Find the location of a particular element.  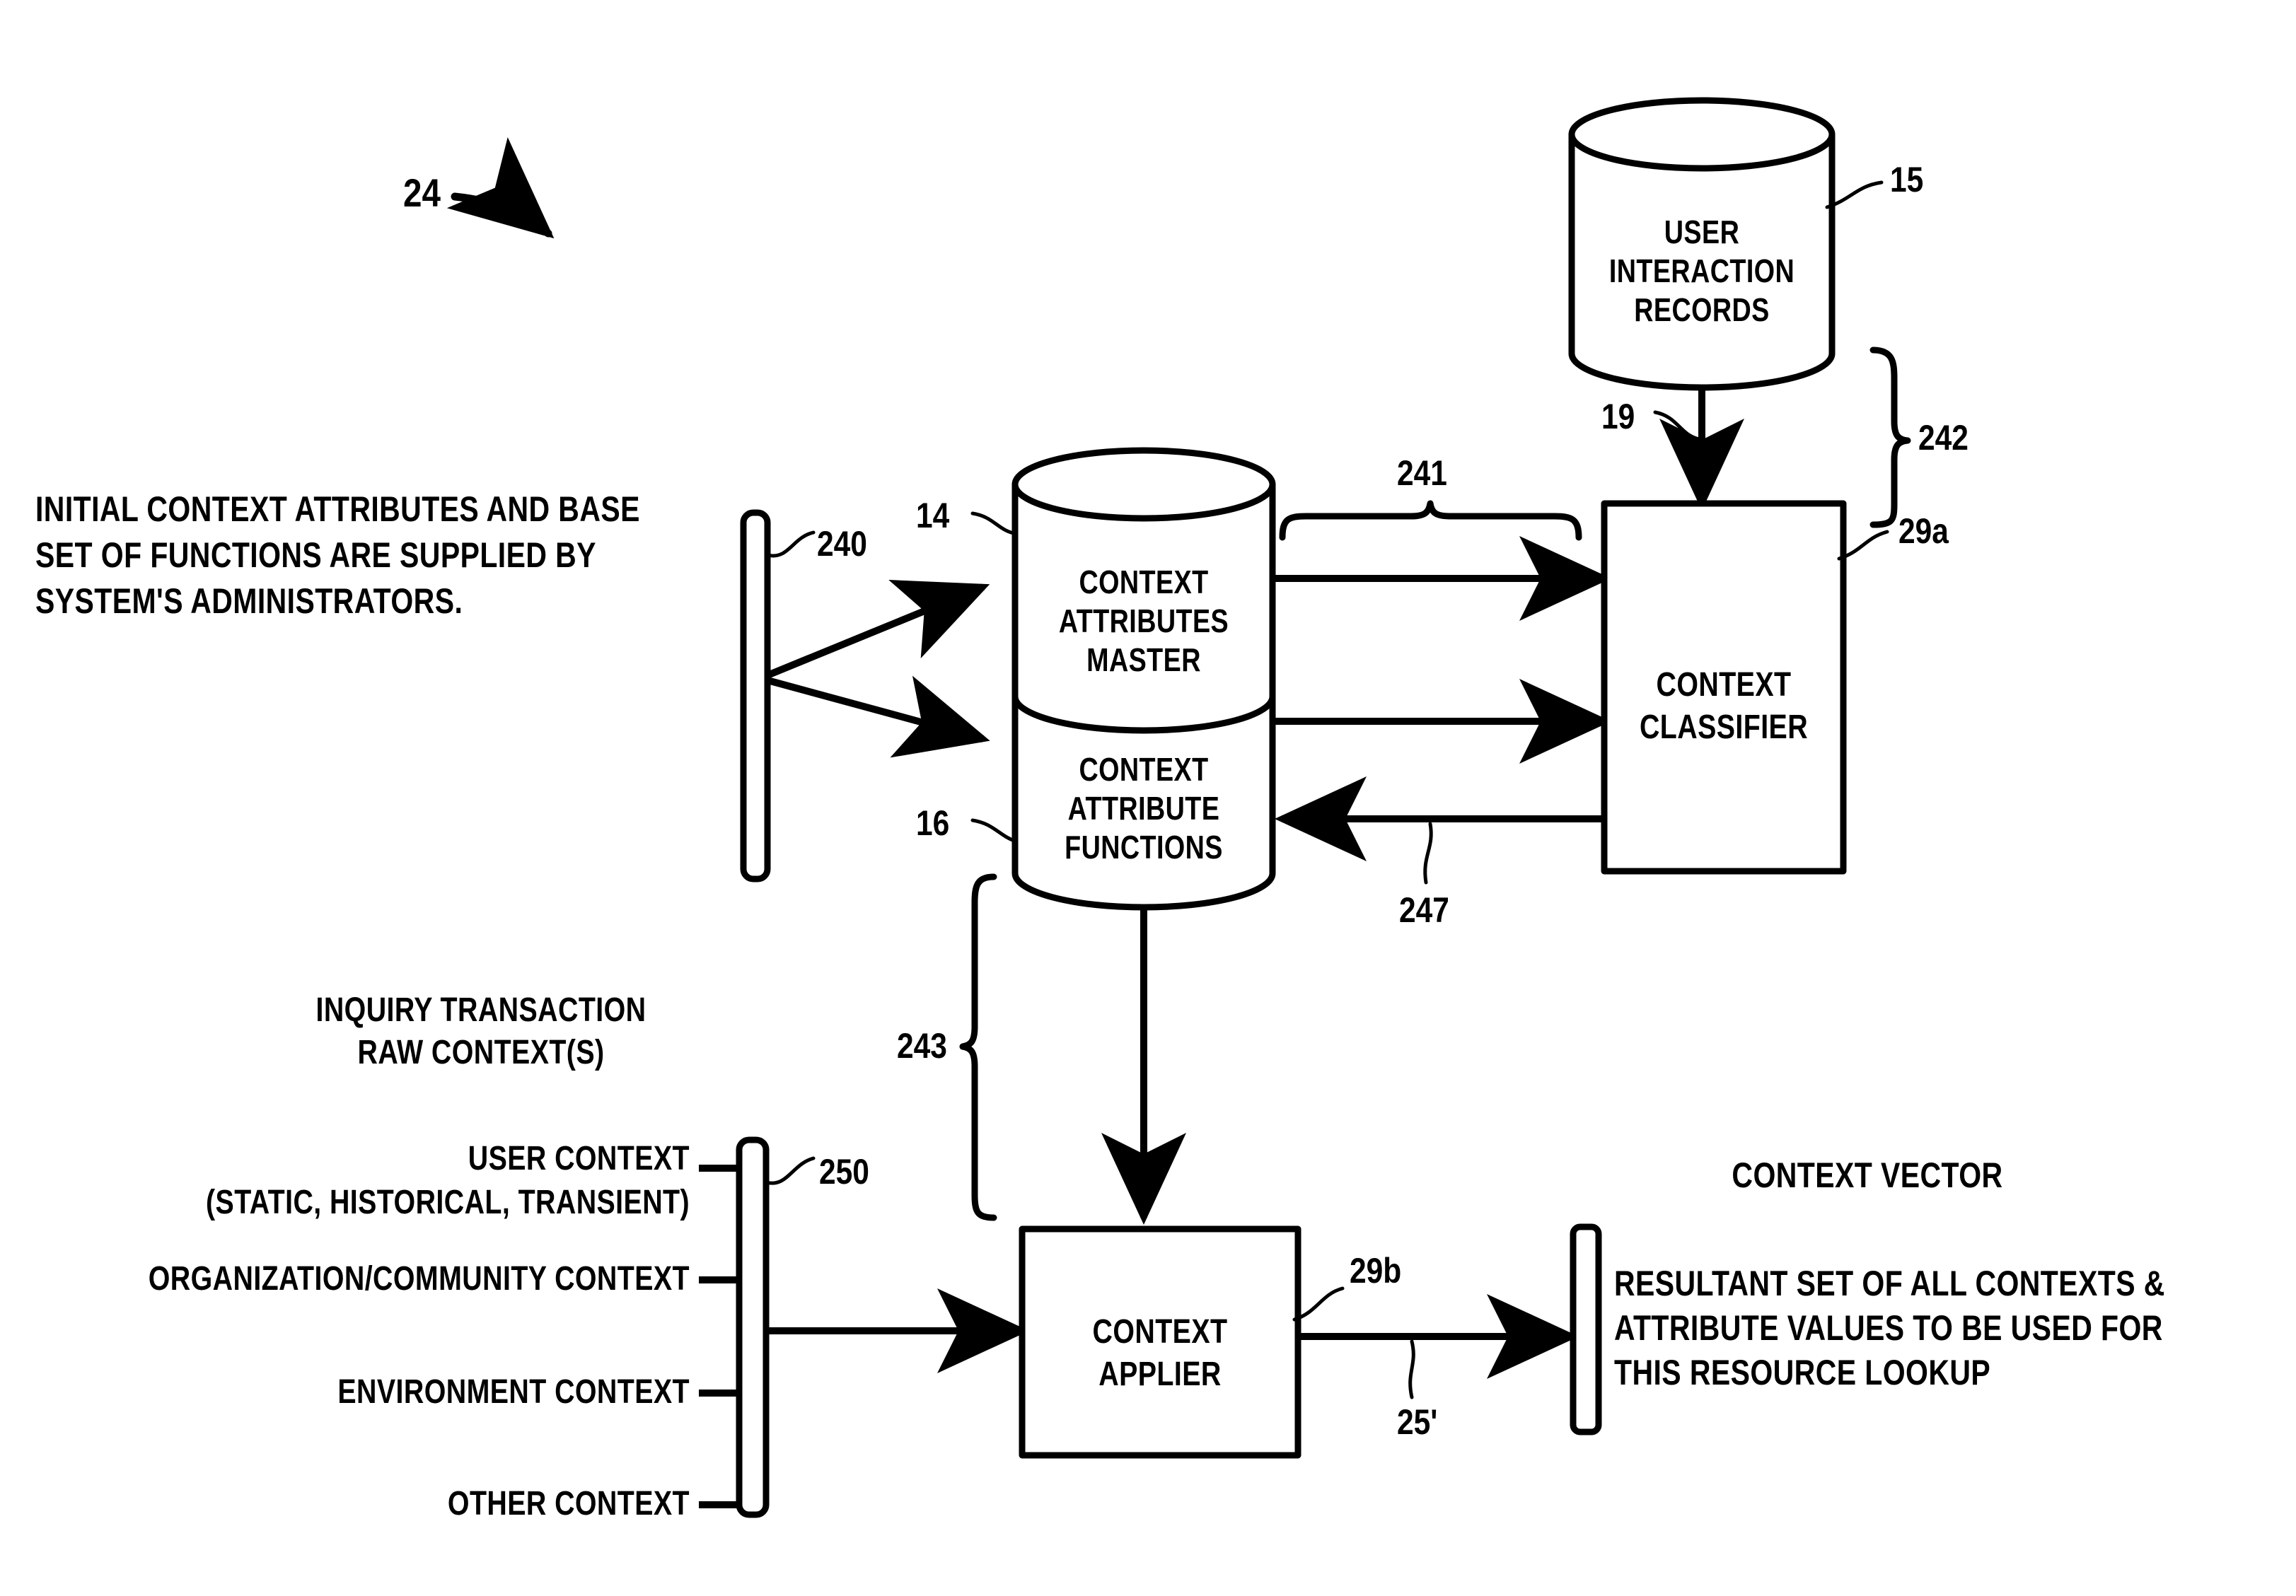

figure-number: 24 is located at coordinates (422, 192).